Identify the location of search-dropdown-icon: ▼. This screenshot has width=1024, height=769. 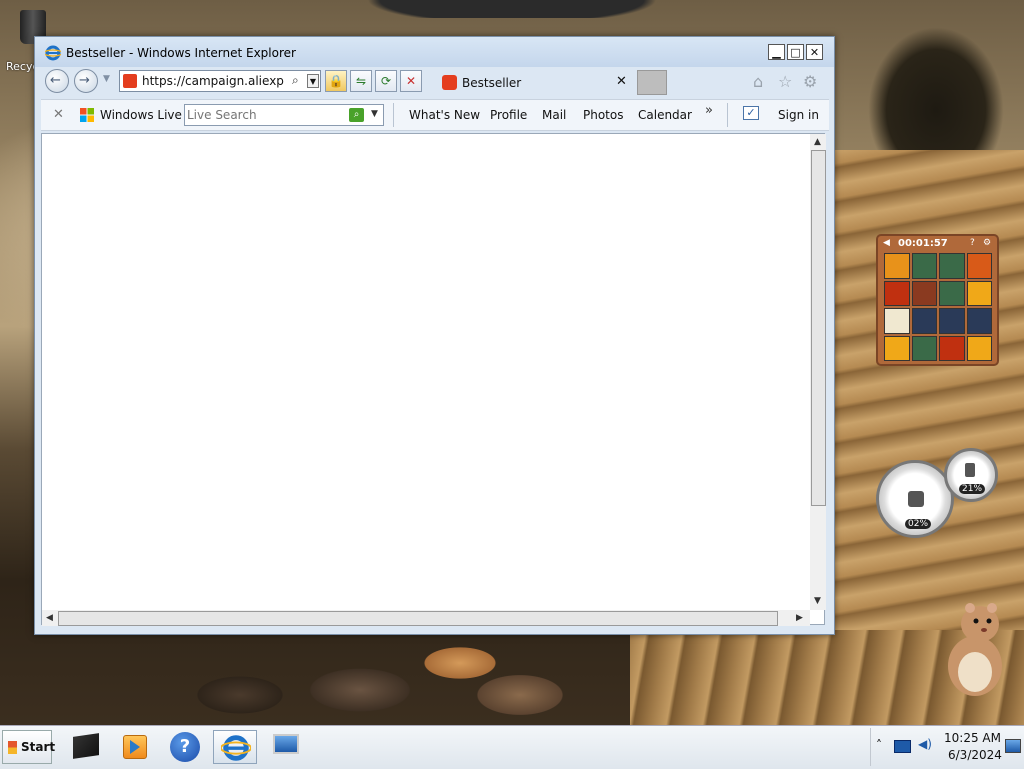
(374, 114).